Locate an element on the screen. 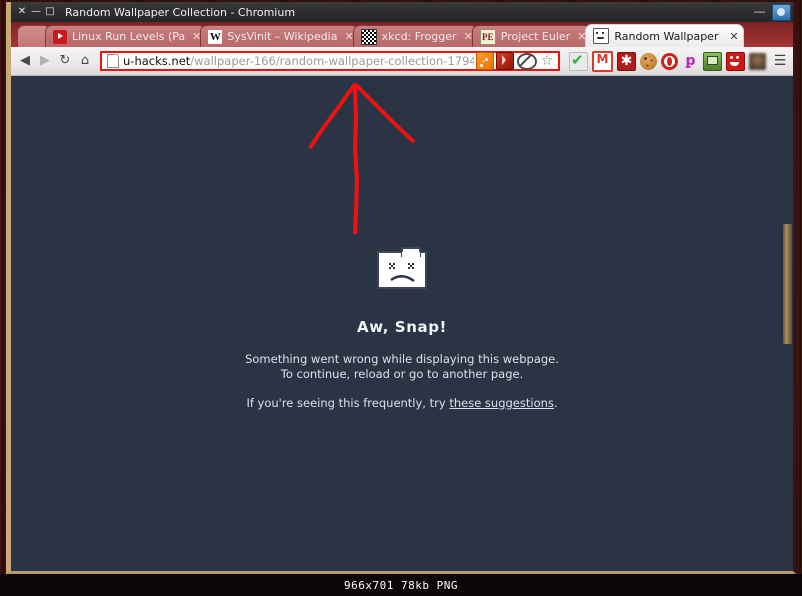 This screenshot has height=596, width=802. rss-icon is located at coordinates (485, 61).